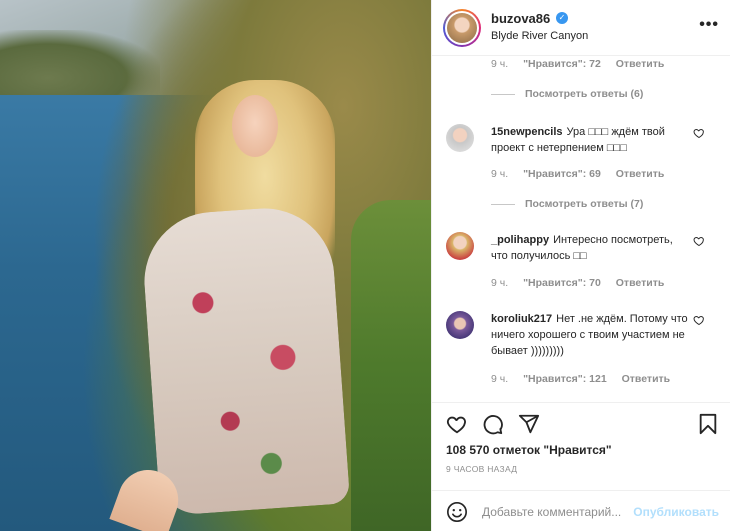  What do you see at coordinates (708, 424) in the screenshot?
I see `bookmark-icon` at bounding box center [708, 424].